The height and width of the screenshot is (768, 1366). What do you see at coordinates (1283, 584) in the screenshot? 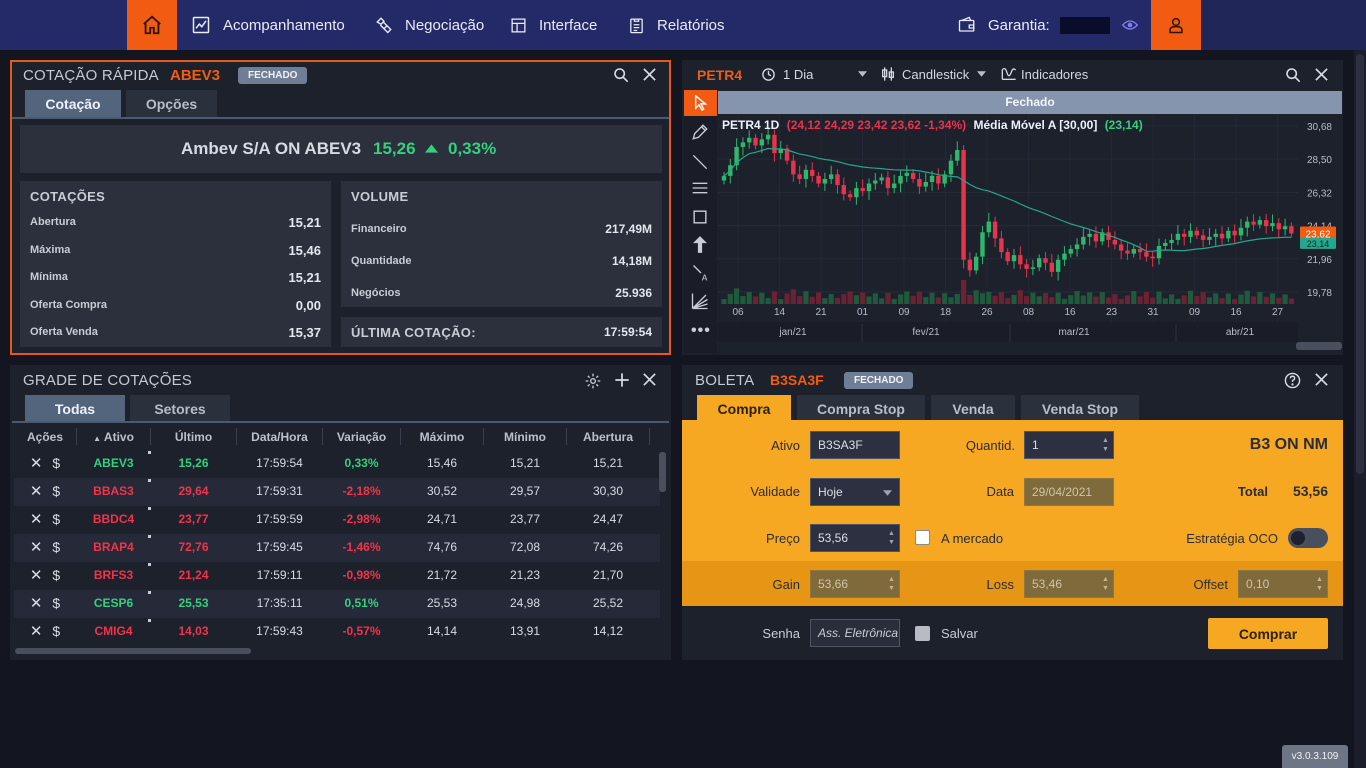
I see `offset-stepper: 0,10 ▲ ▼` at bounding box center [1283, 584].